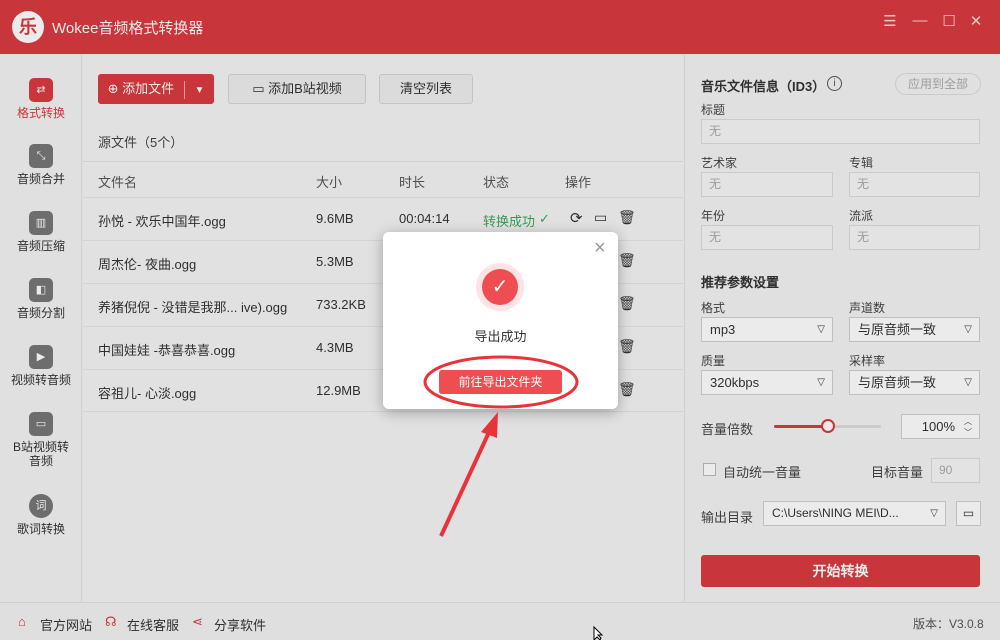 The image size is (1000, 640). I want to click on annotation-arrowhead, so click(489, 425).